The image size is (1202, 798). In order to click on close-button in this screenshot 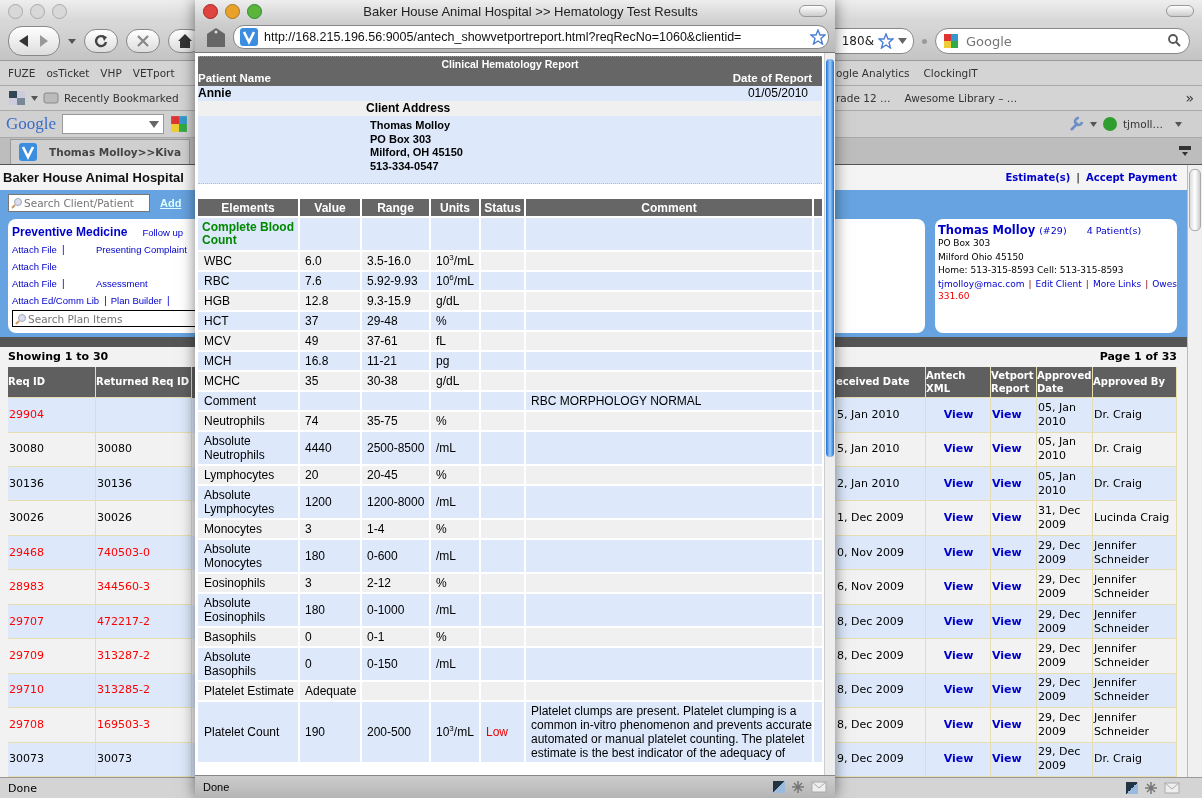, I will do `click(210, 11)`.